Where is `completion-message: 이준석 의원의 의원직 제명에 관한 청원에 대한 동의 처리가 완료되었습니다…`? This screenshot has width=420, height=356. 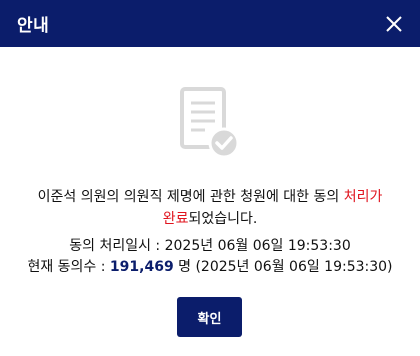
completion-message: 이준석 의원의 의원직 제명에 관한 청원에 대한 동의 처리가 완료되었습니다… is located at coordinates (210, 208).